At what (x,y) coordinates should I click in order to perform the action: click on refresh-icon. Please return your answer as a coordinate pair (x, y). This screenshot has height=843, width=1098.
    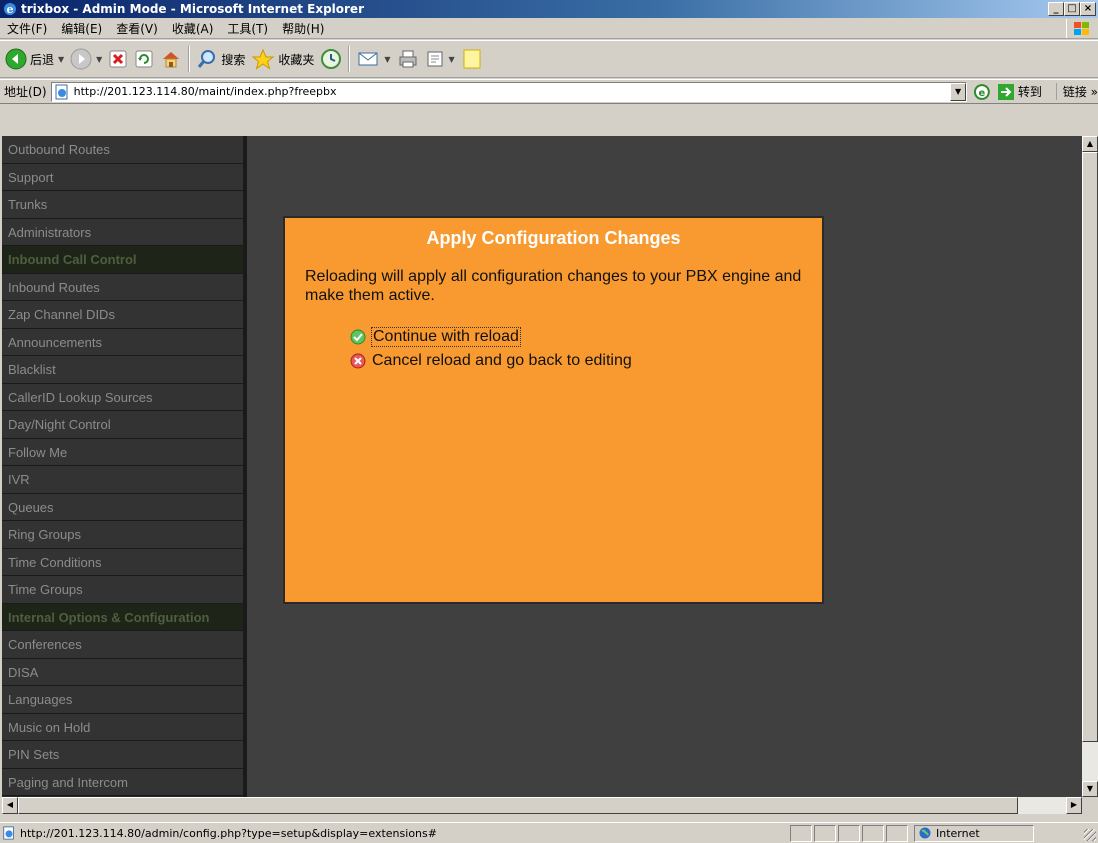
    Looking at the image, I should click on (144, 59).